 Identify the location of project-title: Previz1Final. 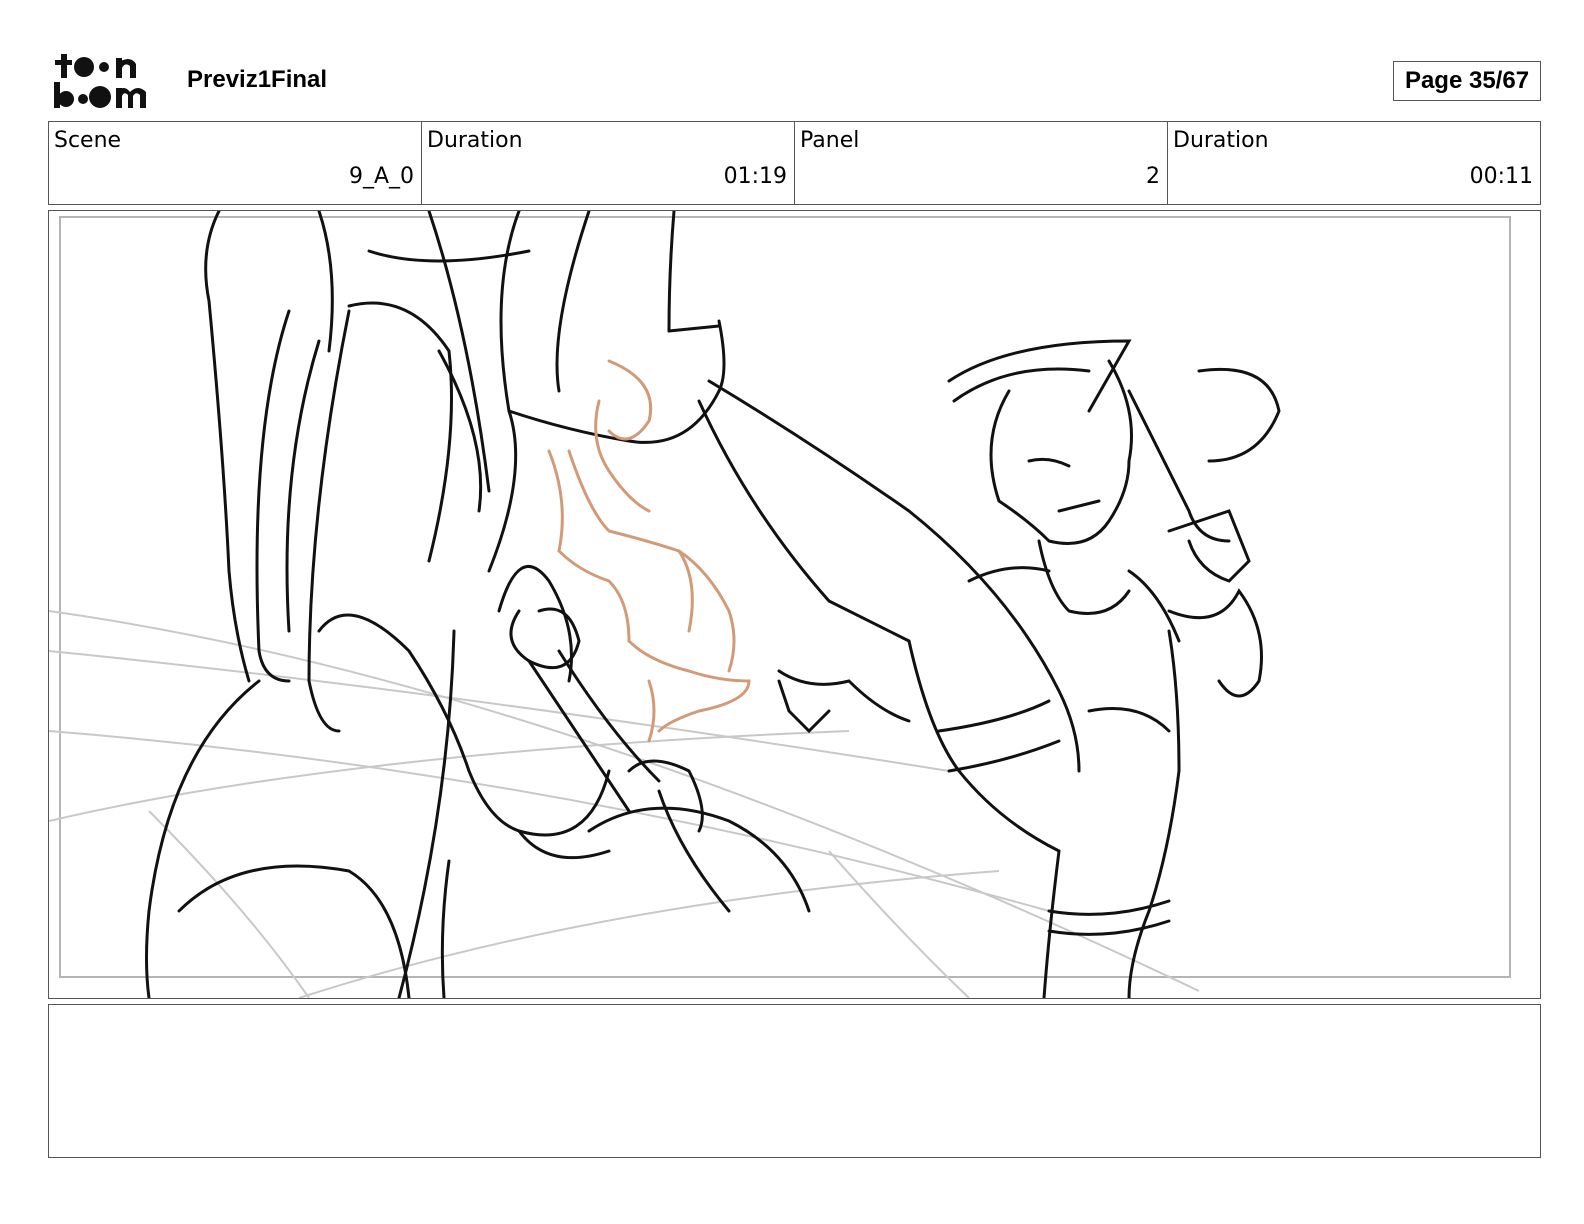
(257, 79).